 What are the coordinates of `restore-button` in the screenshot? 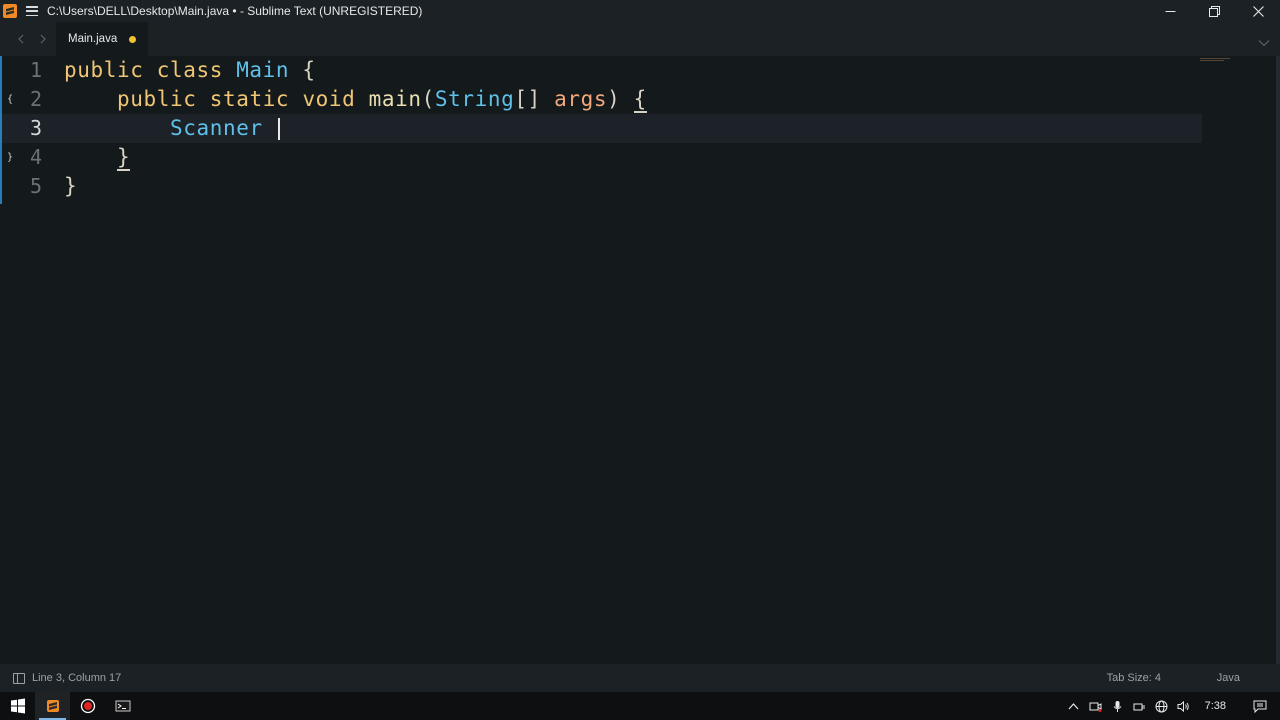 It's located at (1214, 11).